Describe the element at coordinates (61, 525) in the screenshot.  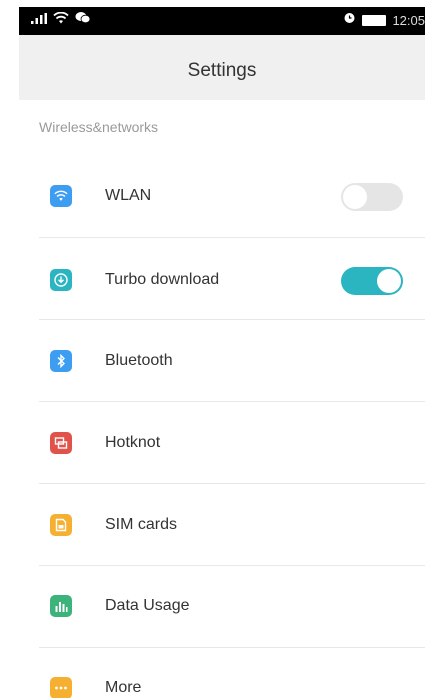
I see `sim-card-icon` at that location.